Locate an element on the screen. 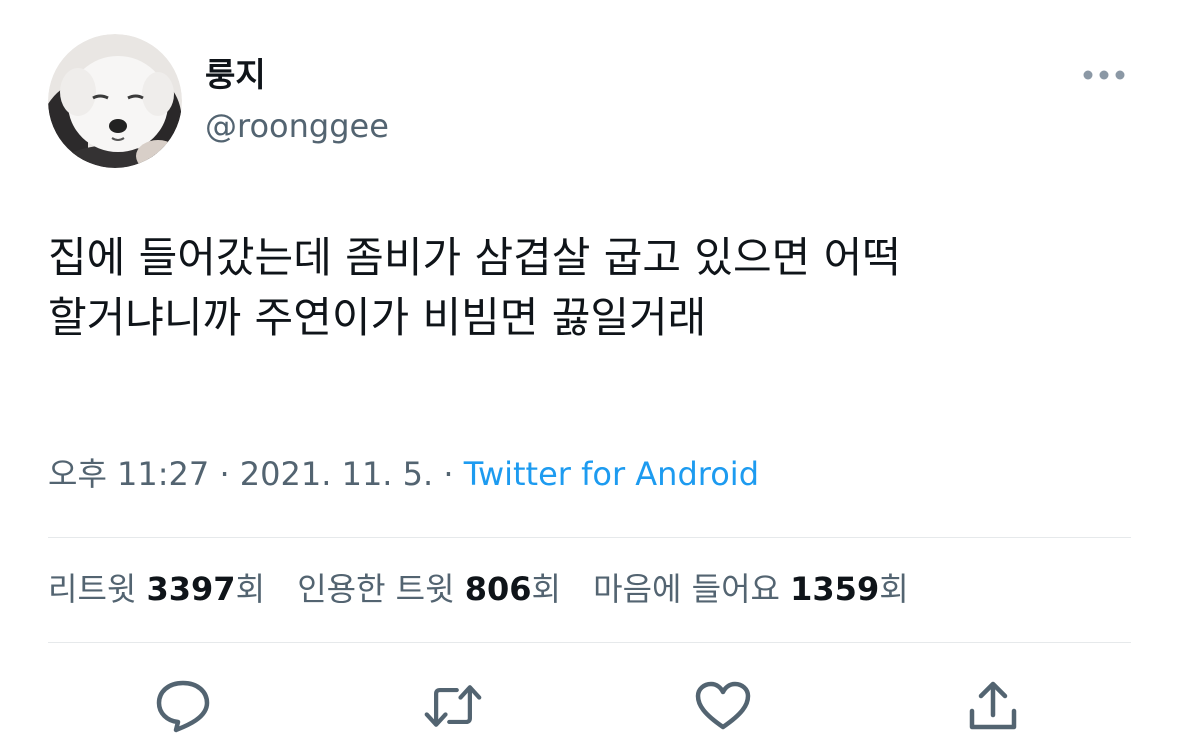  heart-icon is located at coordinates (723, 705).